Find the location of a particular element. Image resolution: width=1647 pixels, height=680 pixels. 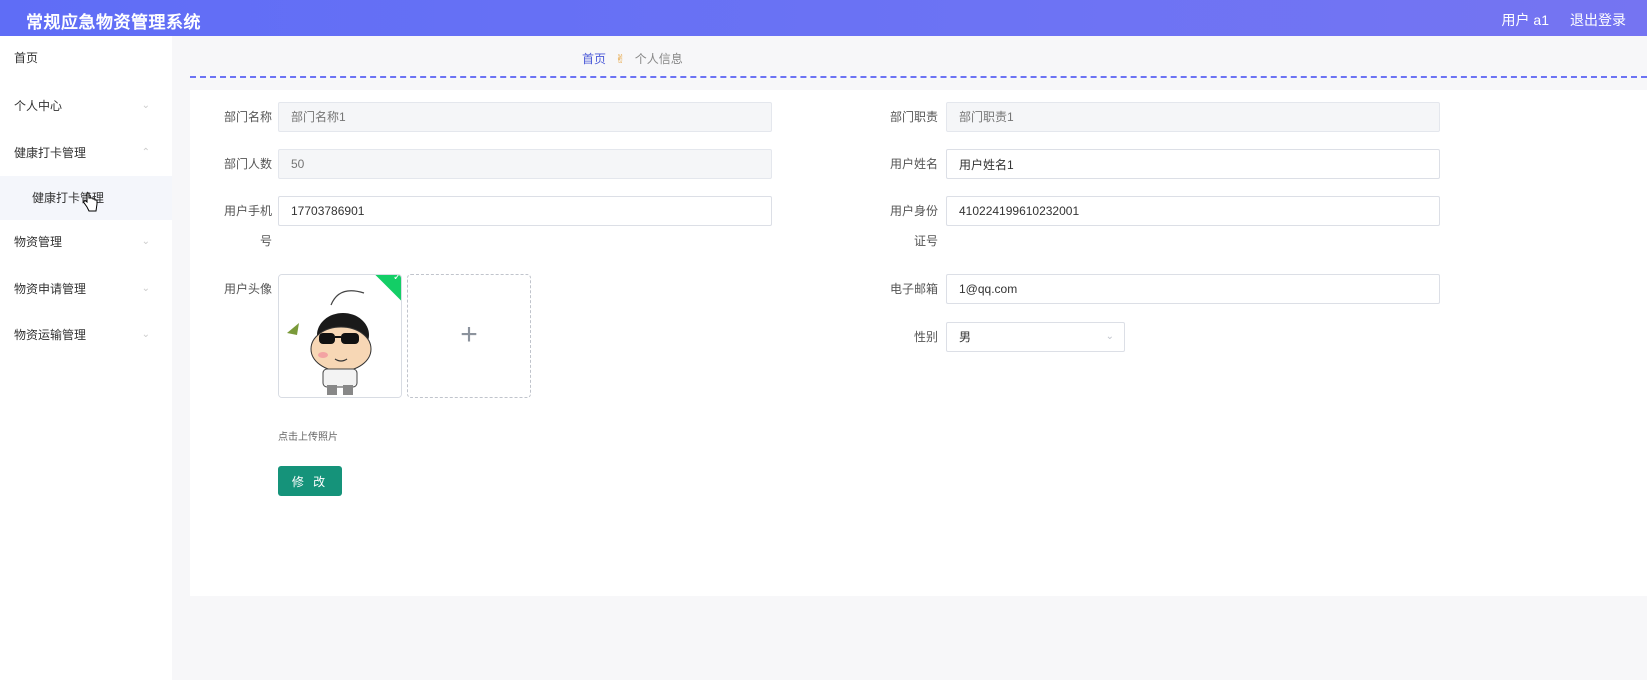

email-label: 电子邮箱 is located at coordinates (913, 289).